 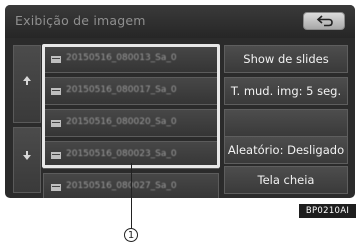 I want to click on image-file-icon, so click(x=56, y=187).